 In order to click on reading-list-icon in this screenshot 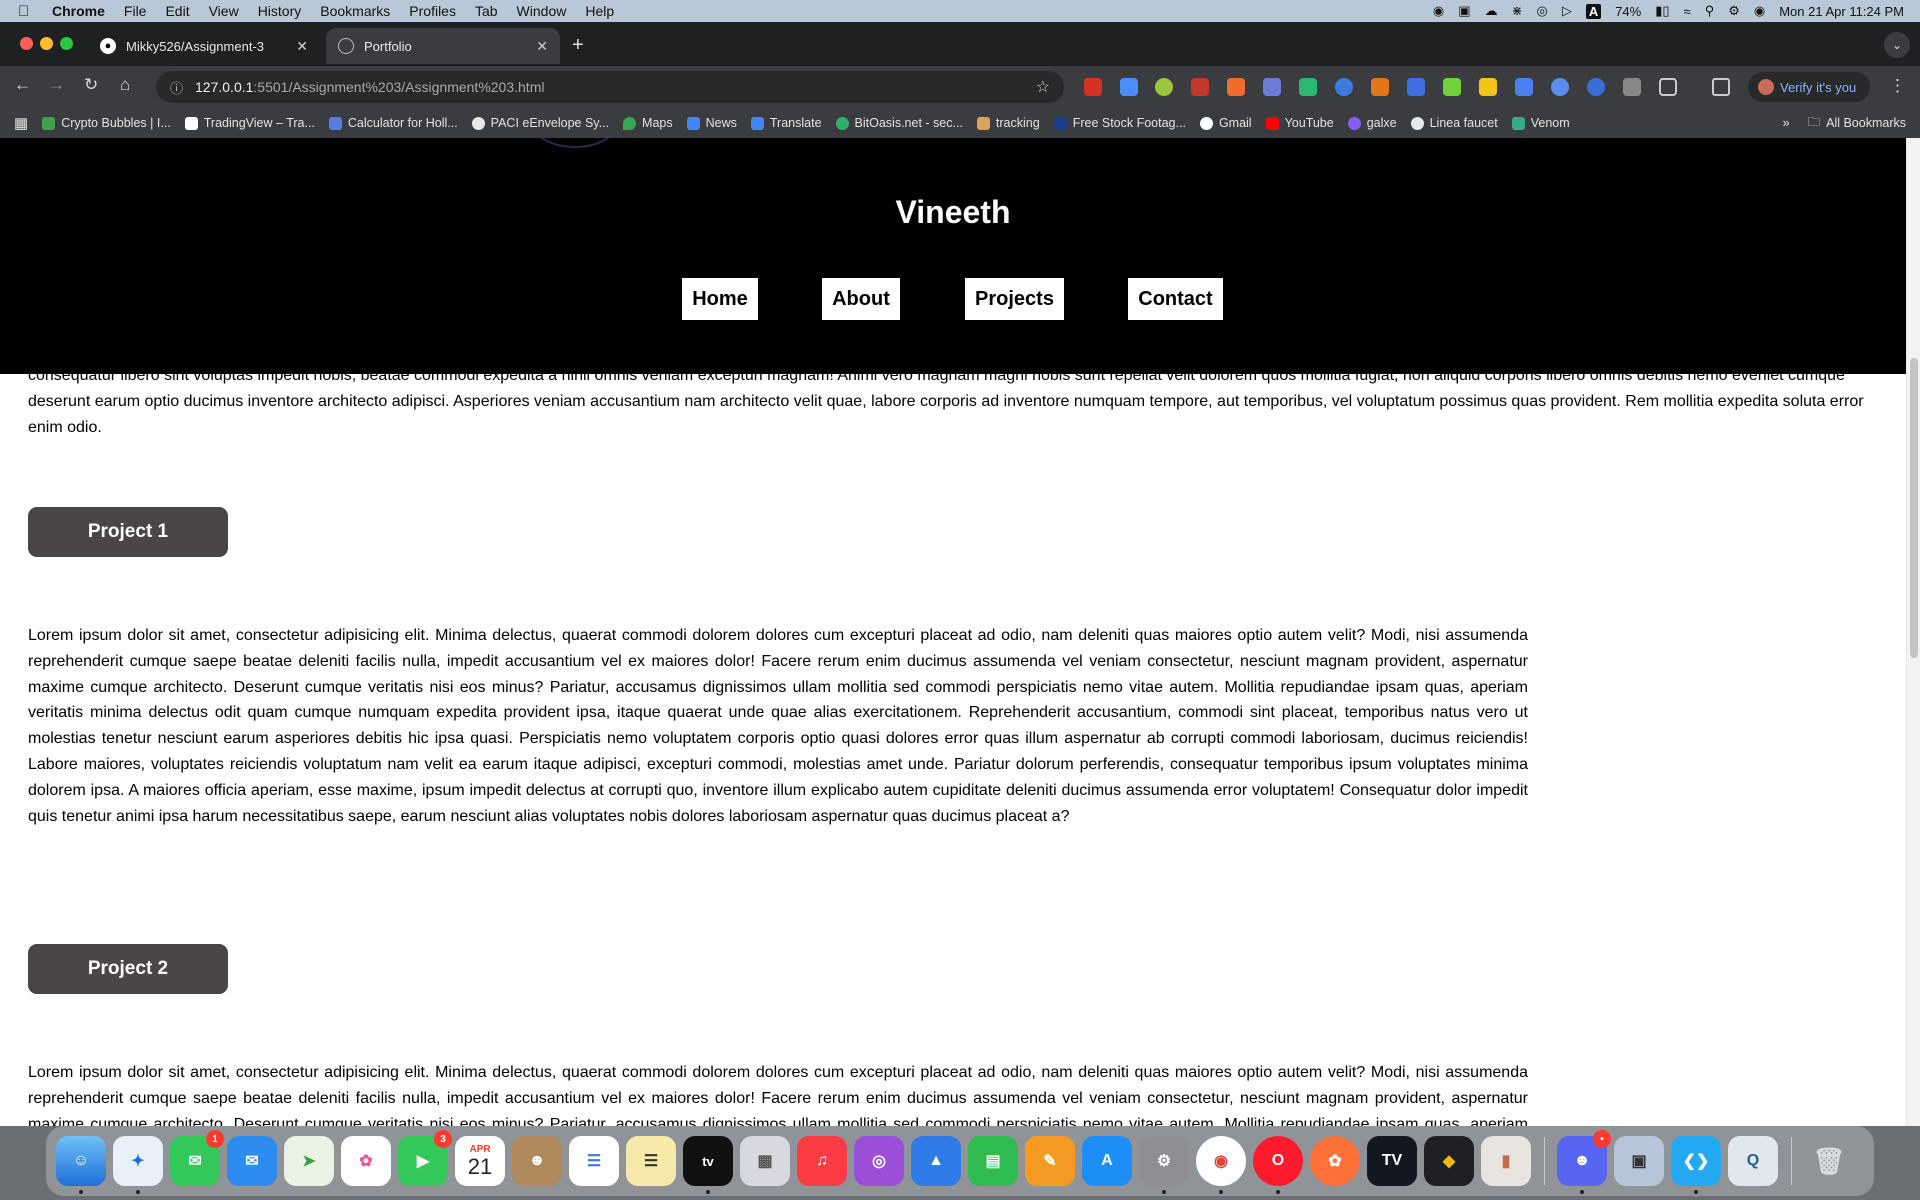, I will do `click(1721, 87)`.